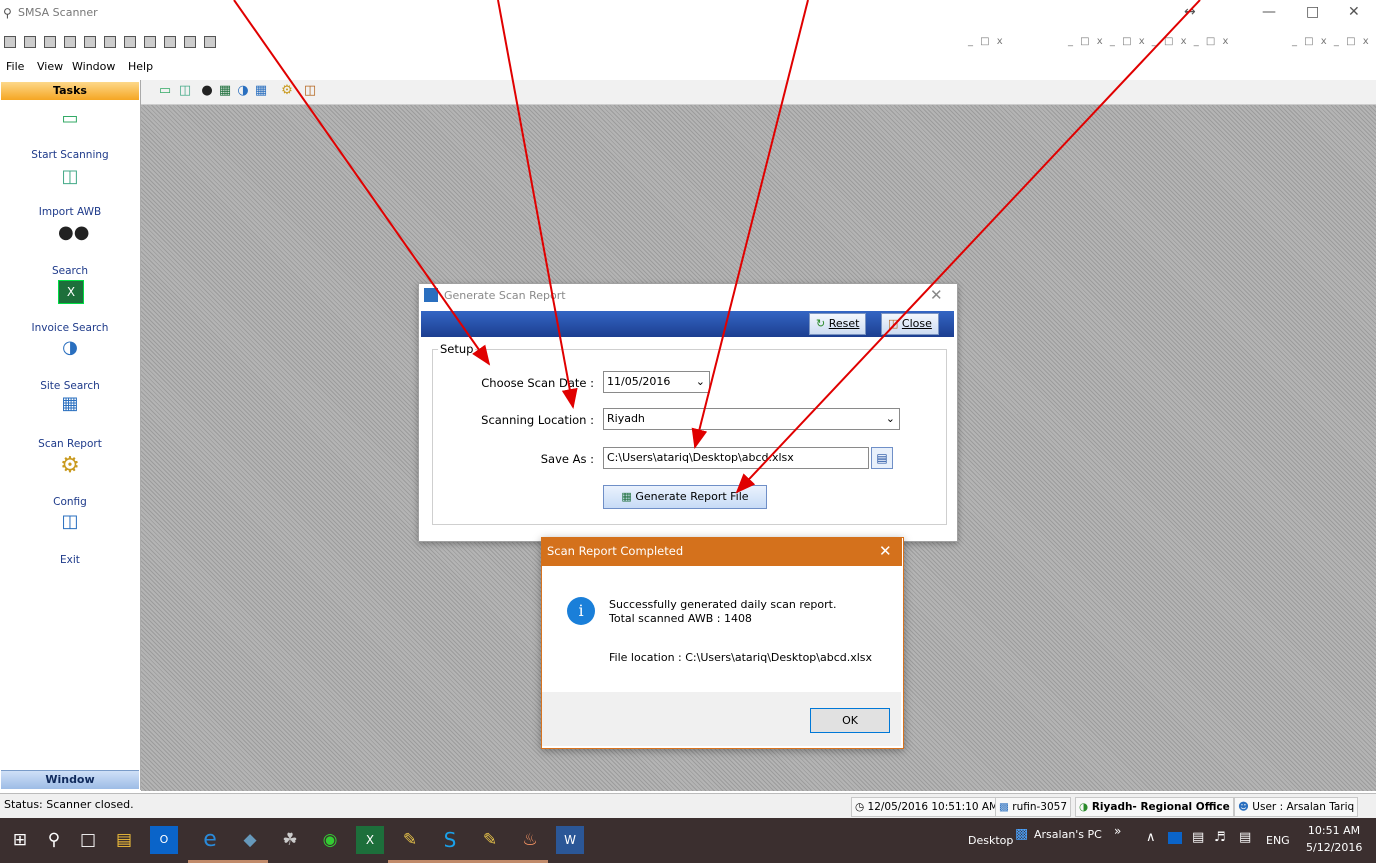 This screenshot has height=863, width=1376. I want to click on arrow-to-scan-date, so click(362, 183).